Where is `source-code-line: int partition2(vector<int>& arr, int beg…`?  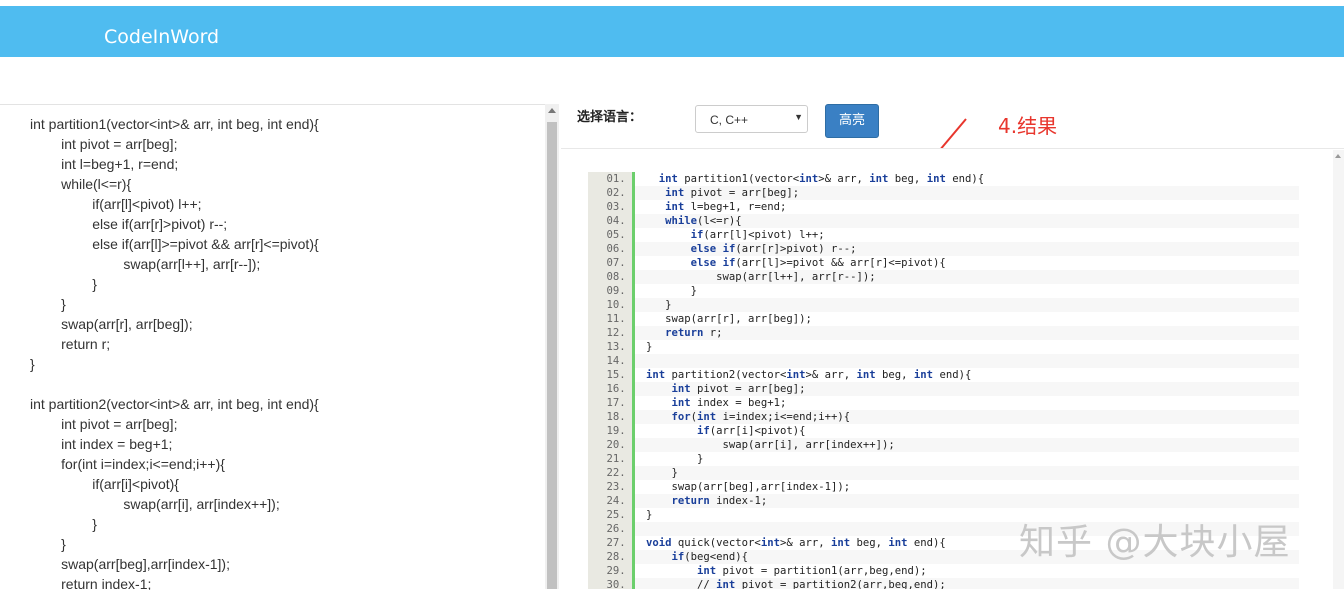 source-code-line: int partition2(vector<int>& arr, int beg… is located at coordinates (174, 404).